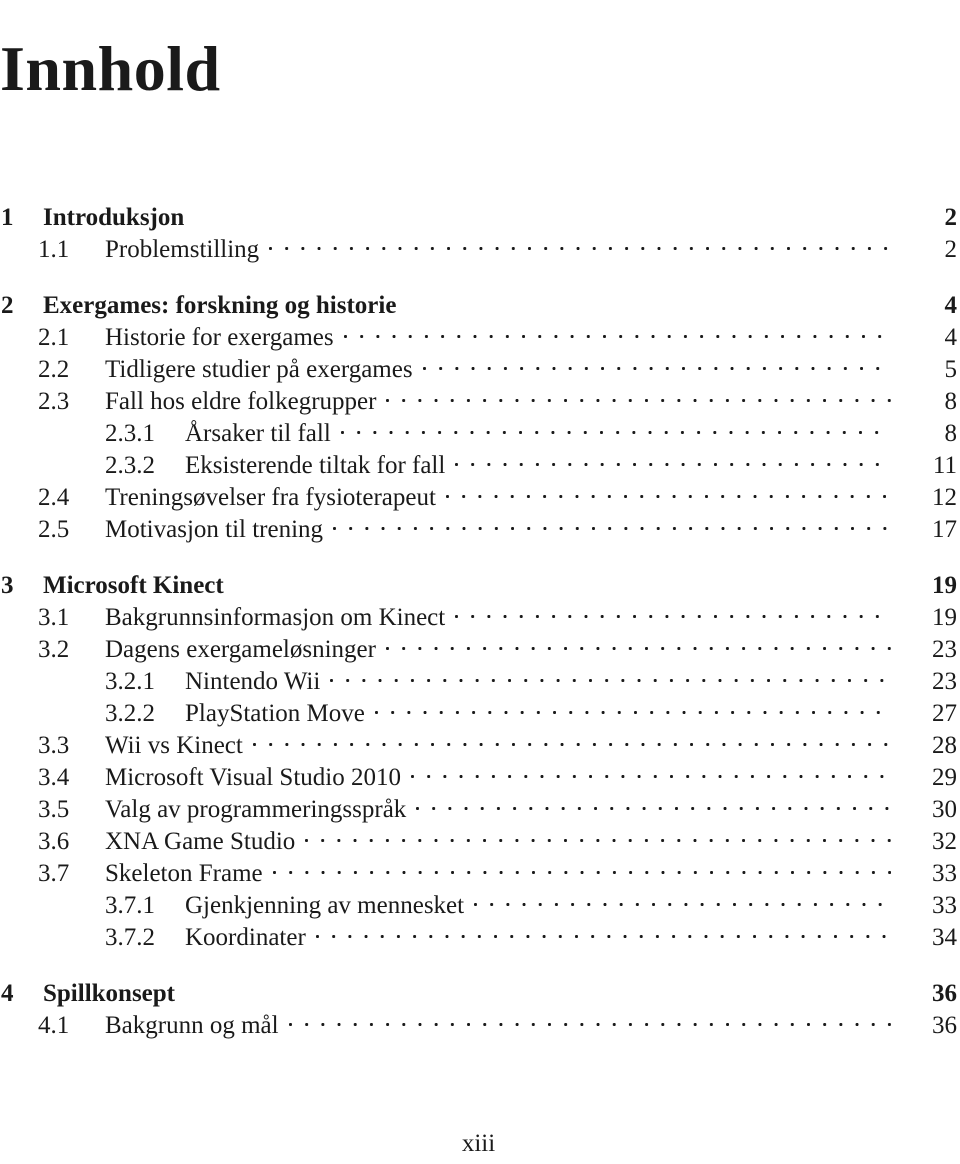  I want to click on toc-entry-subsection: 3.2.1 Nintendo Wii 23, so click(478, 680).